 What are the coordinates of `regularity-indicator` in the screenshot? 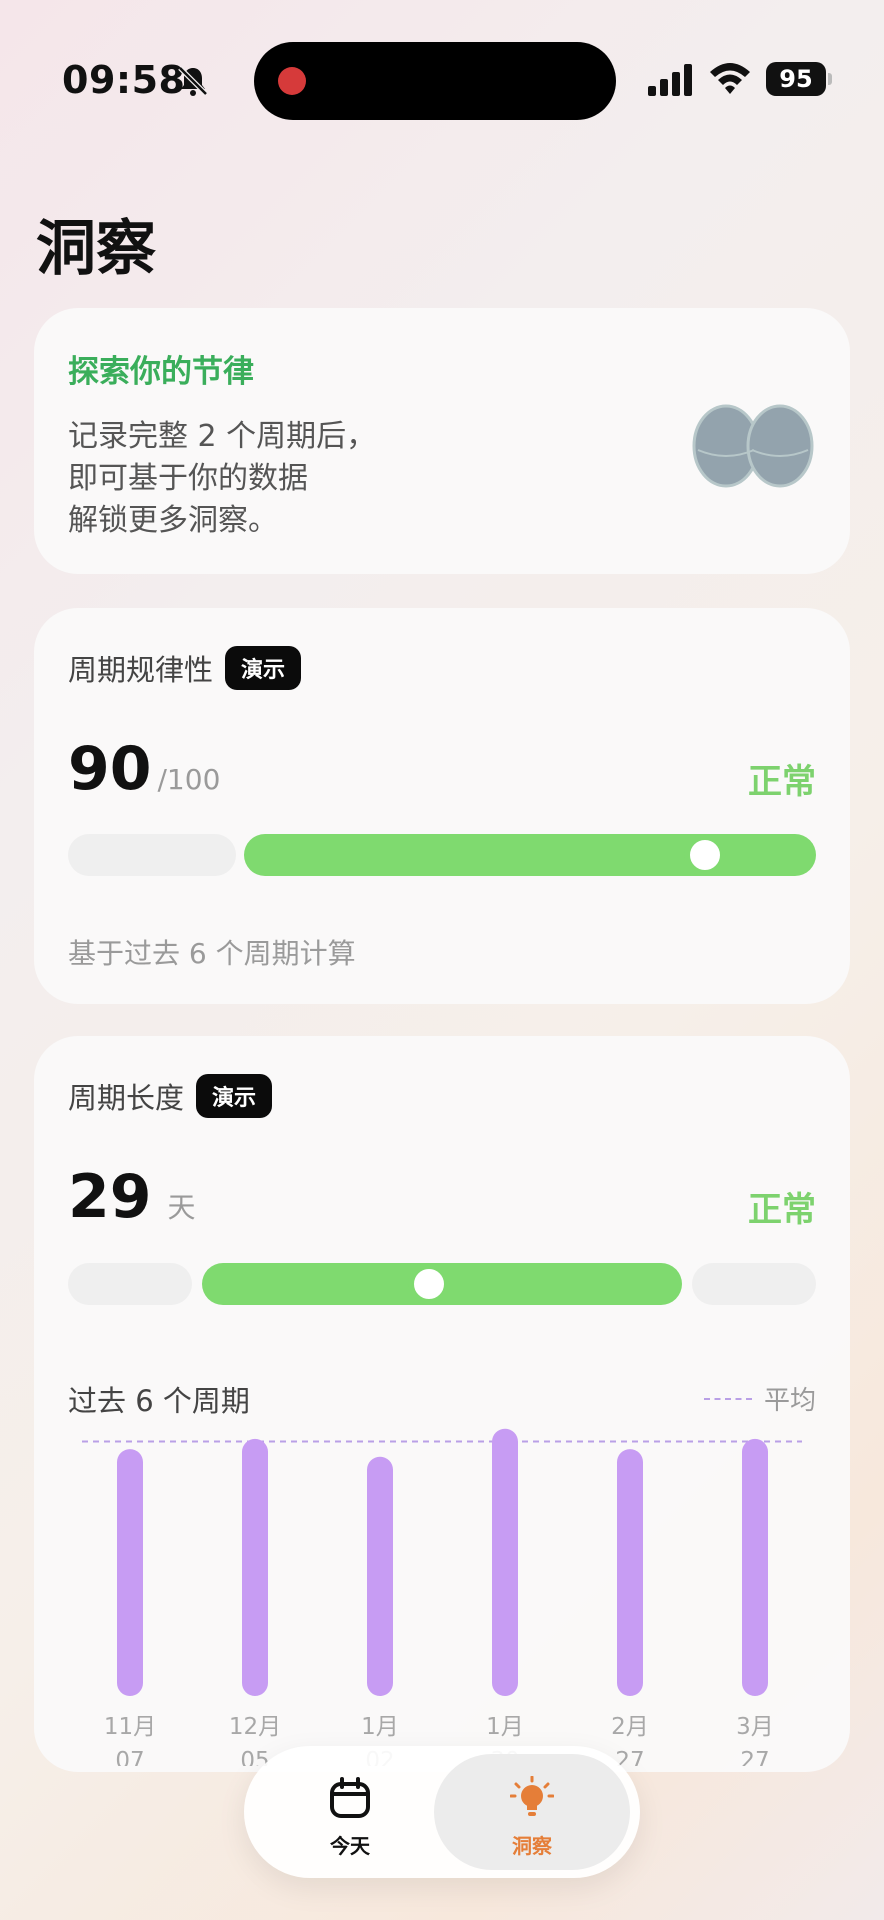 It's located at (705, 855).